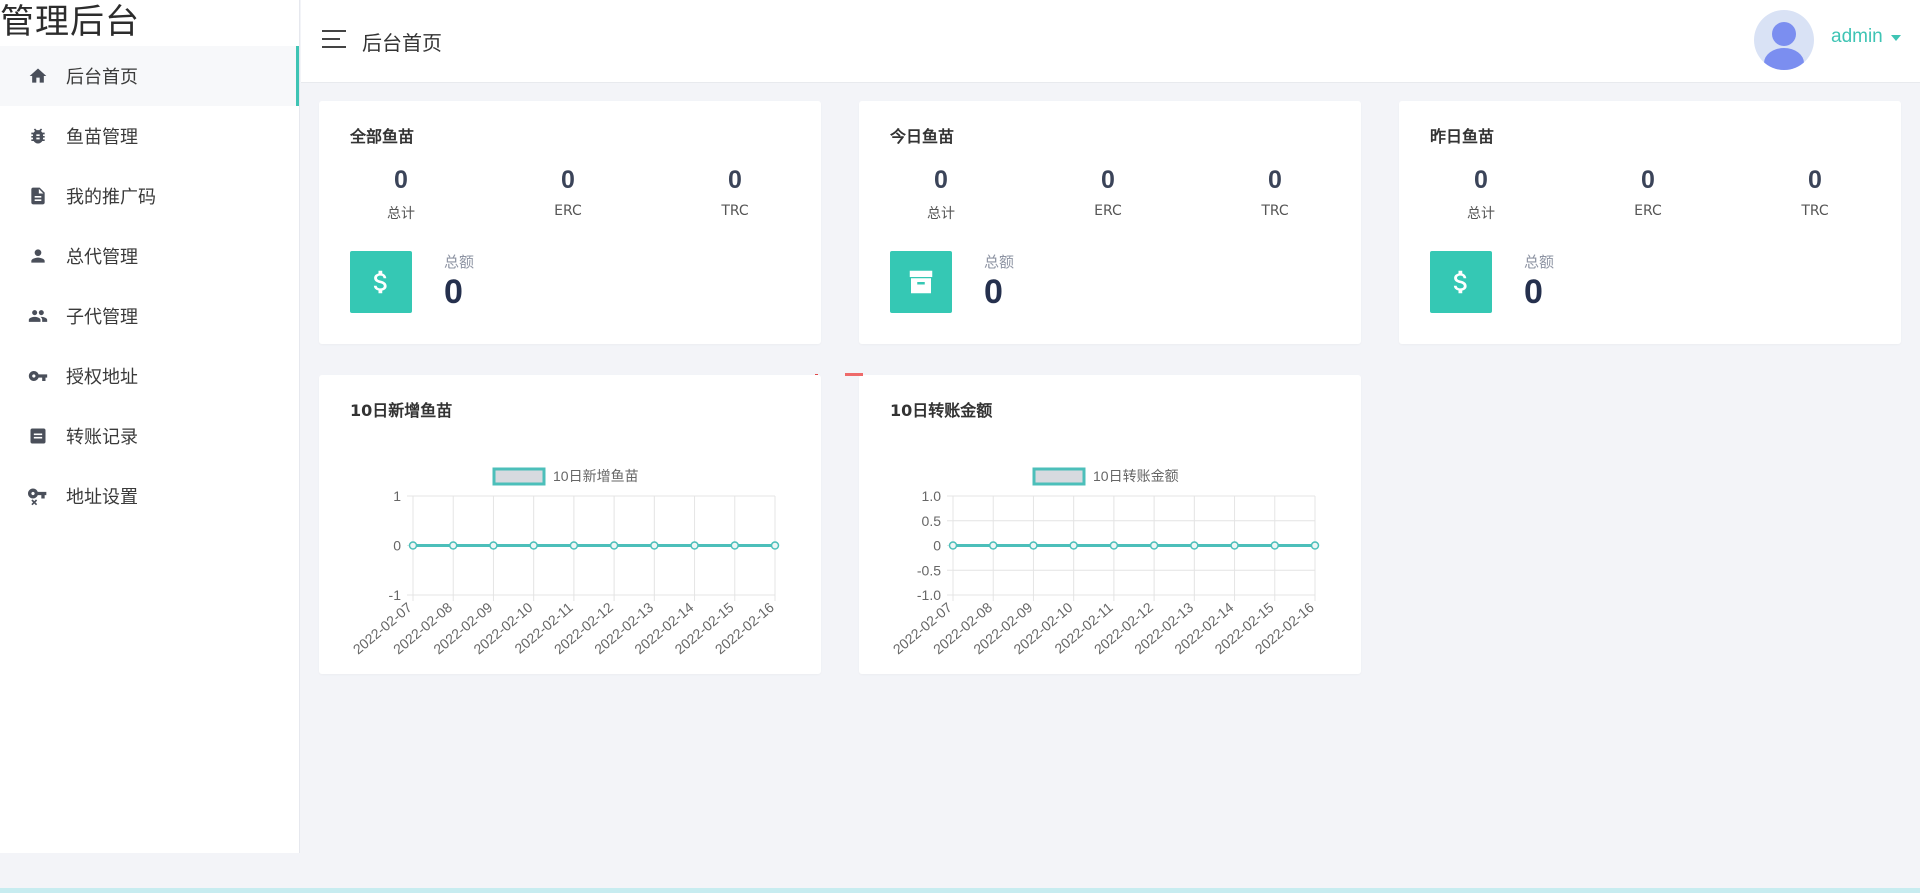 This screenshot has height=893, width=1920. Describe the element at coordinates (149, 496) in the screenshot. I see `sidebar-item-address-settings: 地址设置` at that location.